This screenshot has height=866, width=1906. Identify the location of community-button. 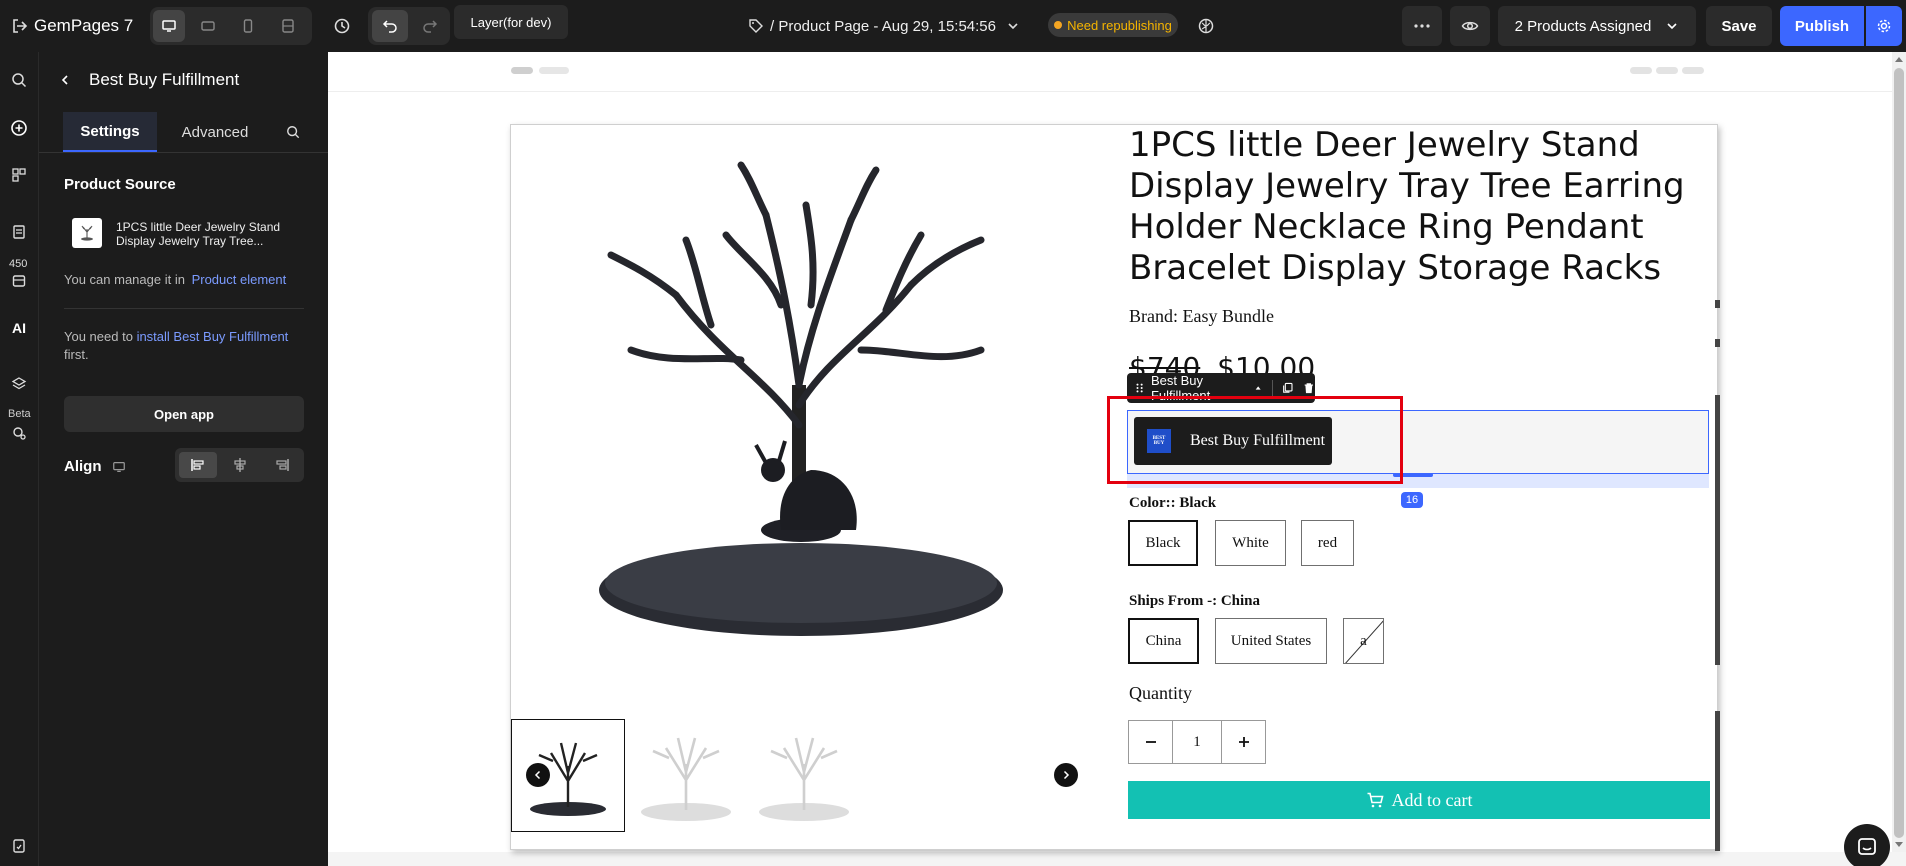
(1206, 26).